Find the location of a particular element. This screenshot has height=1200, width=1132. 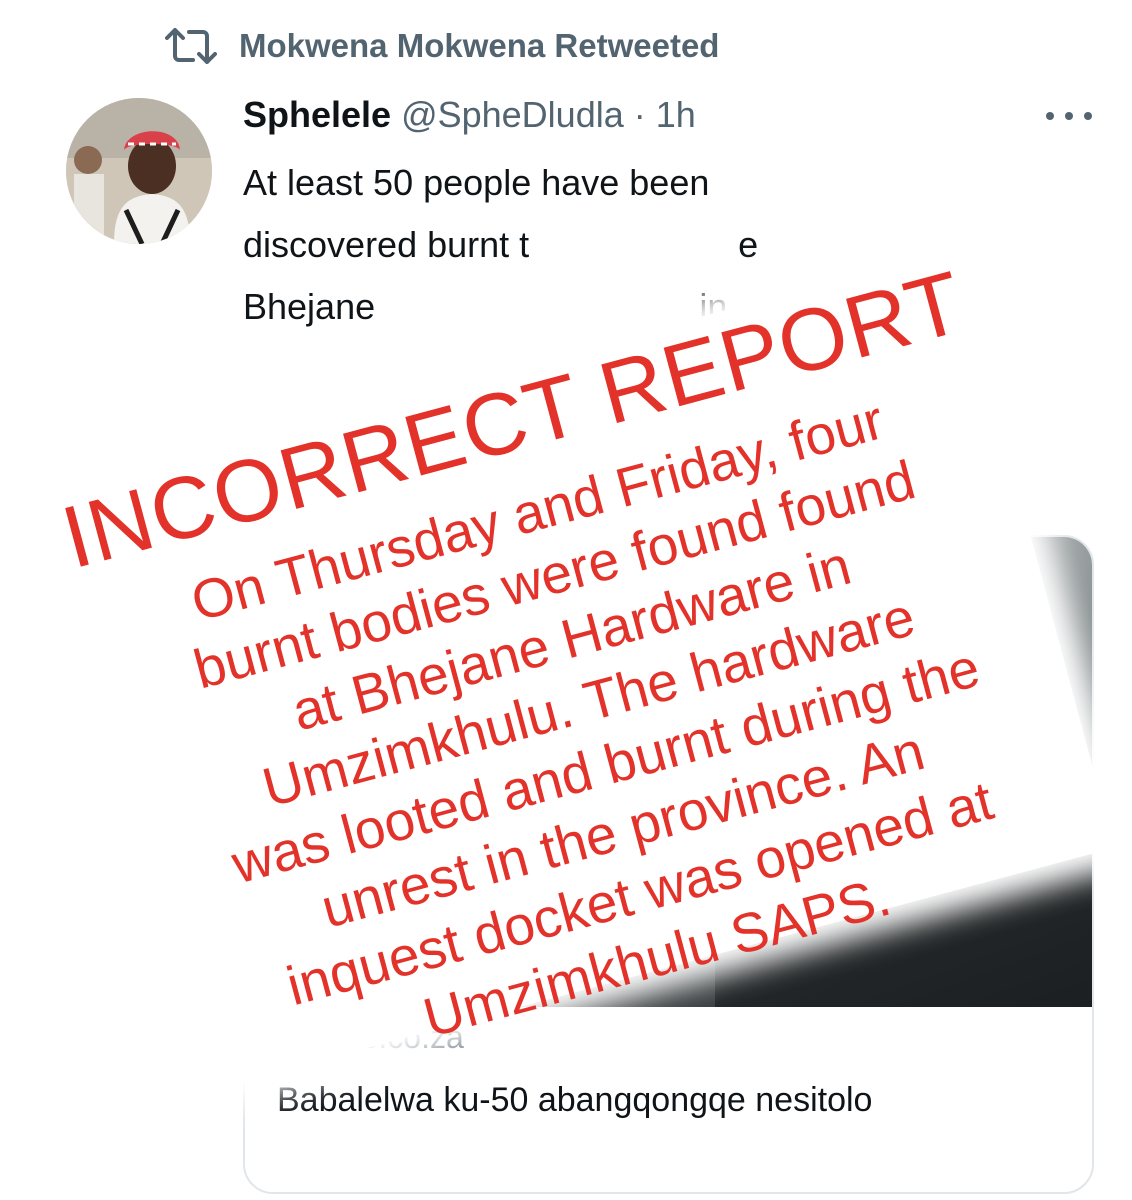

retweet-banner: Mokwena Mokwena Retweeted is located at coordinates (442, 46).